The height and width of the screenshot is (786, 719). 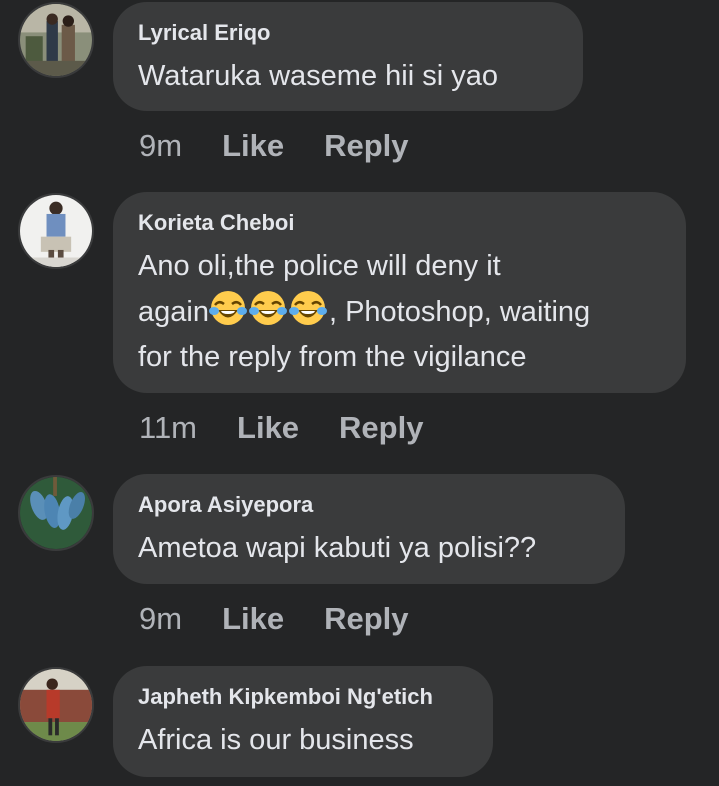 I want to click on comment-text: Ametoa wapi kabuti ya polisi??, so click(x=337, y=548).